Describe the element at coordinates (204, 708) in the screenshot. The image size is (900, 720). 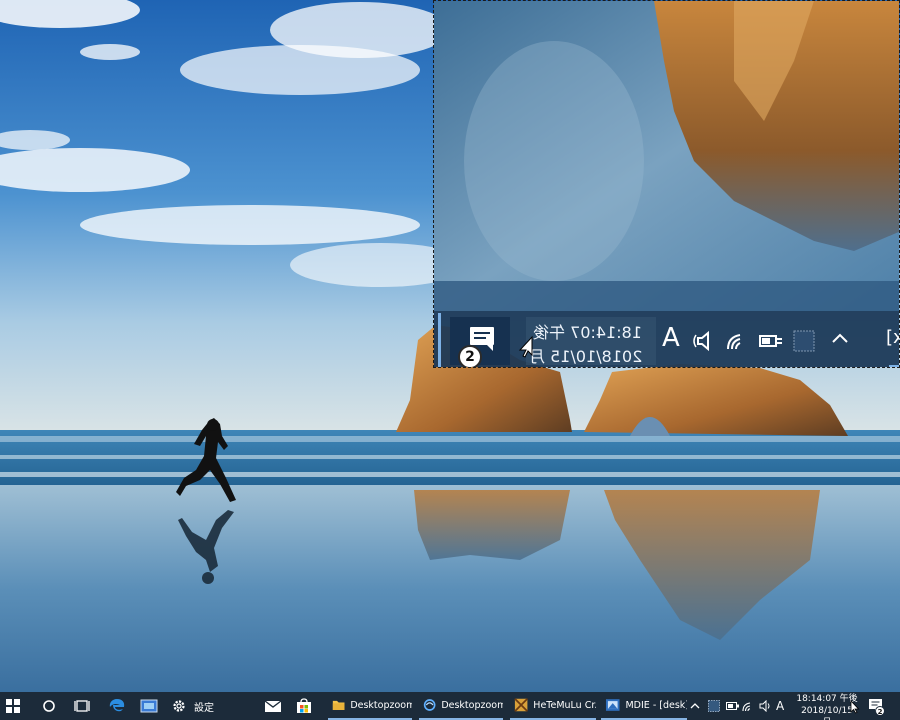
I see `settings-label: 設定` at that location.